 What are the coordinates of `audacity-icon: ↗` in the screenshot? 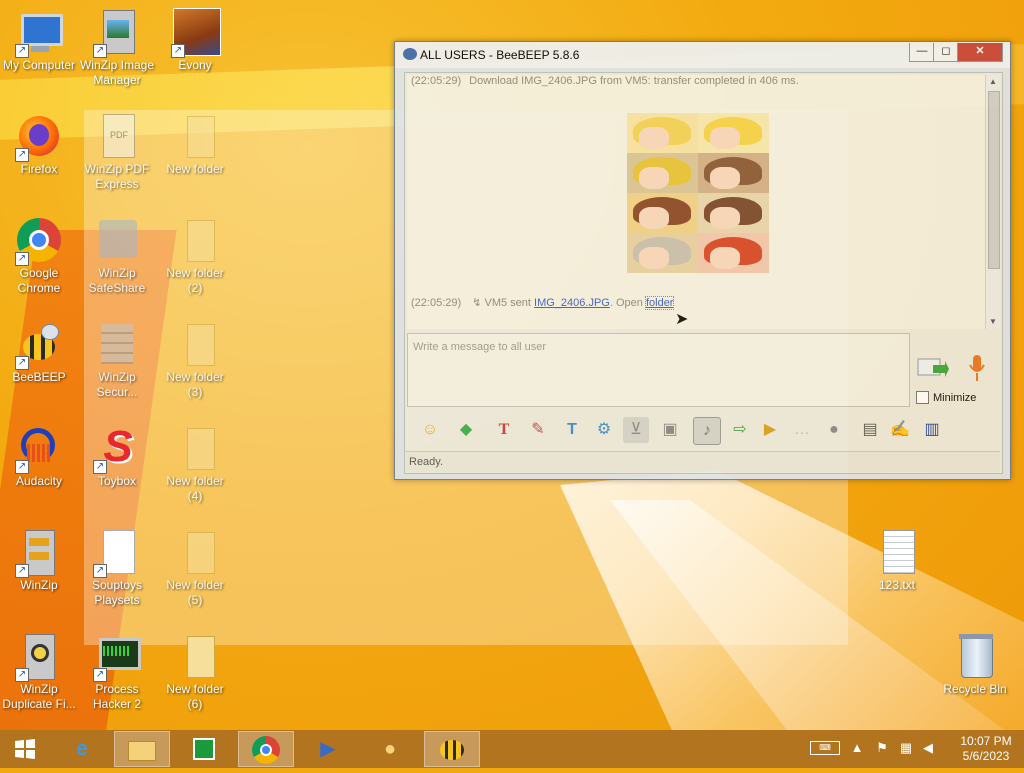 It's located at (39, 449).